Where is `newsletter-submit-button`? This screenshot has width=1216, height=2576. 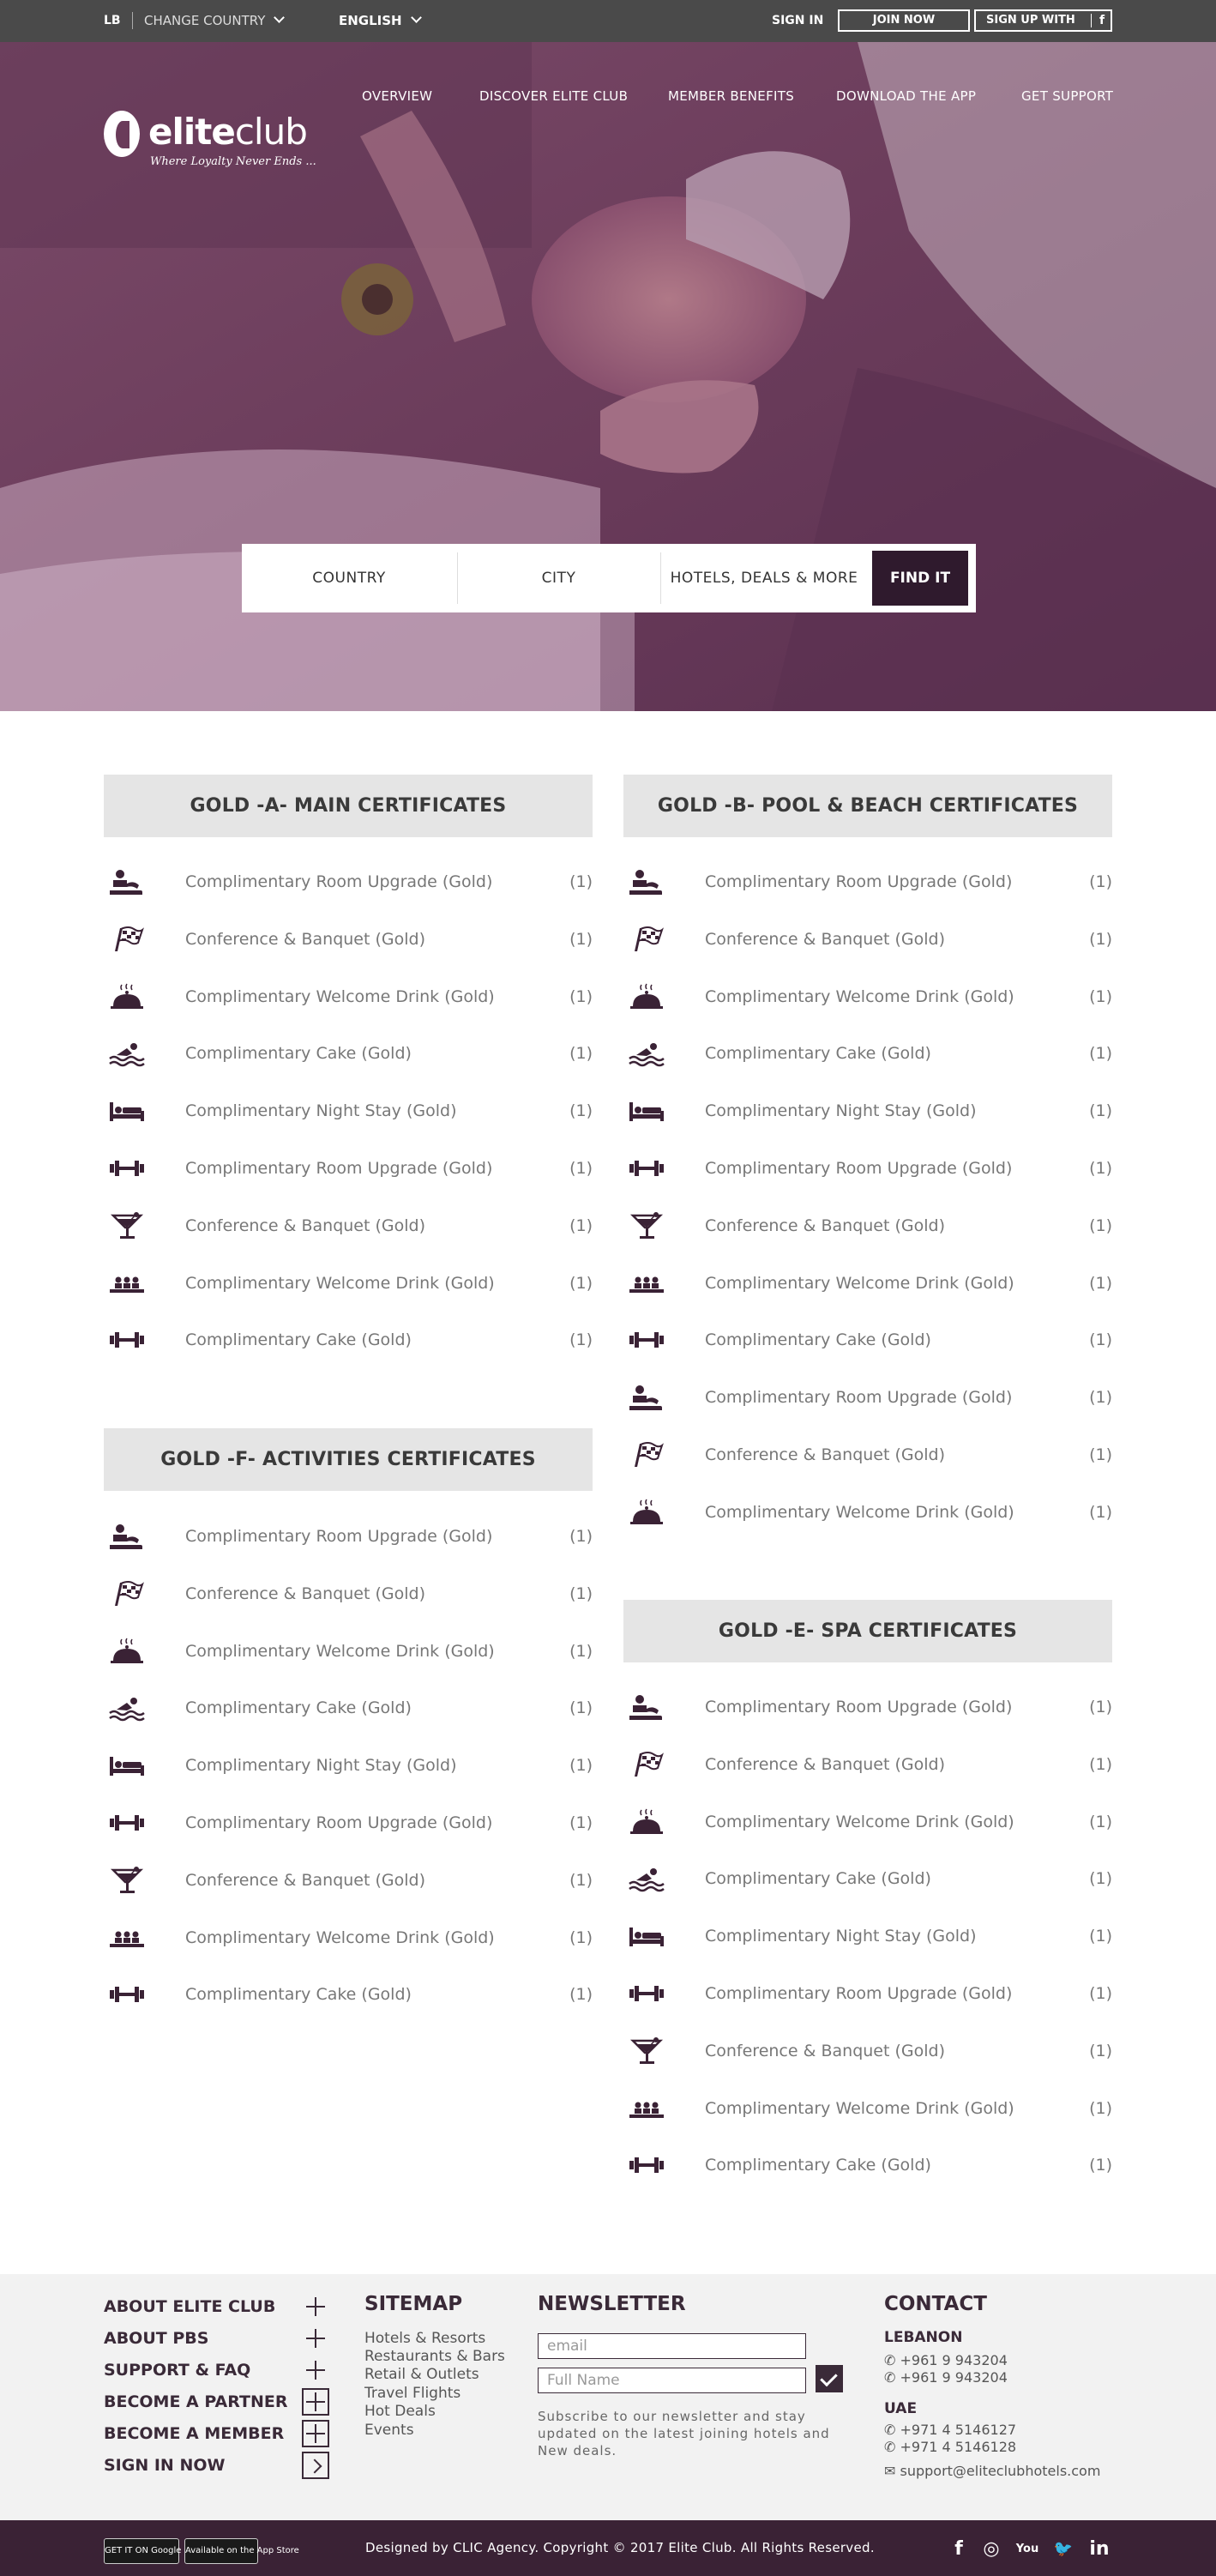 newsletter-submit-button is located at coordinates (829, 2378).